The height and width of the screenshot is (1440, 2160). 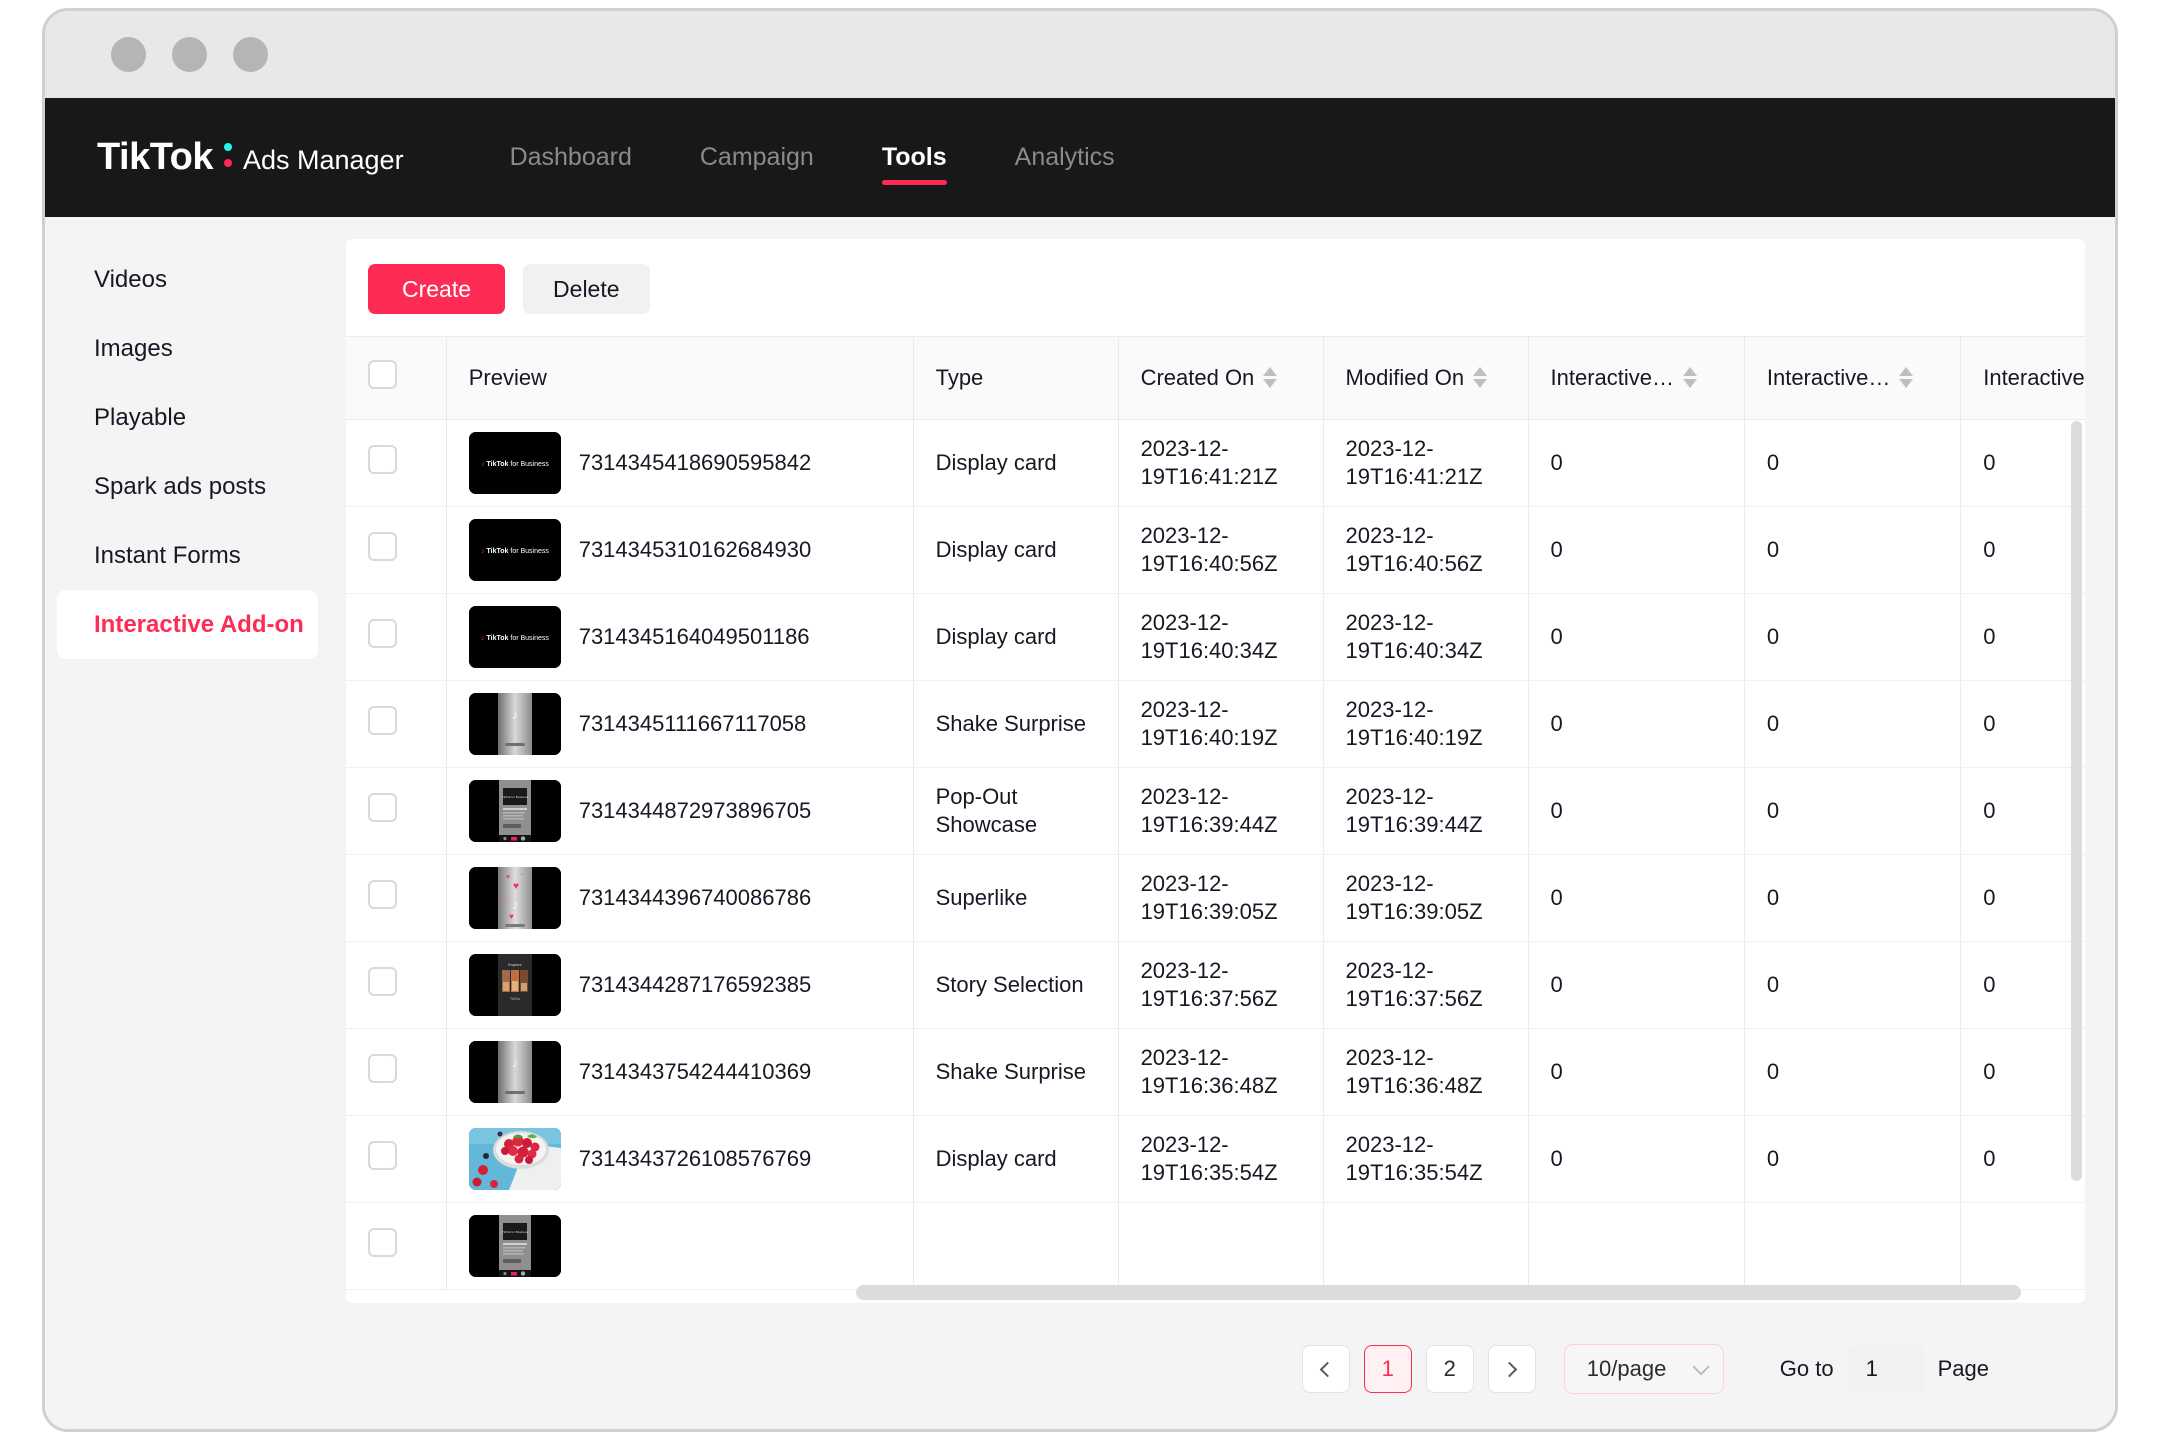 What do you see at coordinates (128, 54) in the screenshot?
I see `close-dot` at bounding box center [128, 54].